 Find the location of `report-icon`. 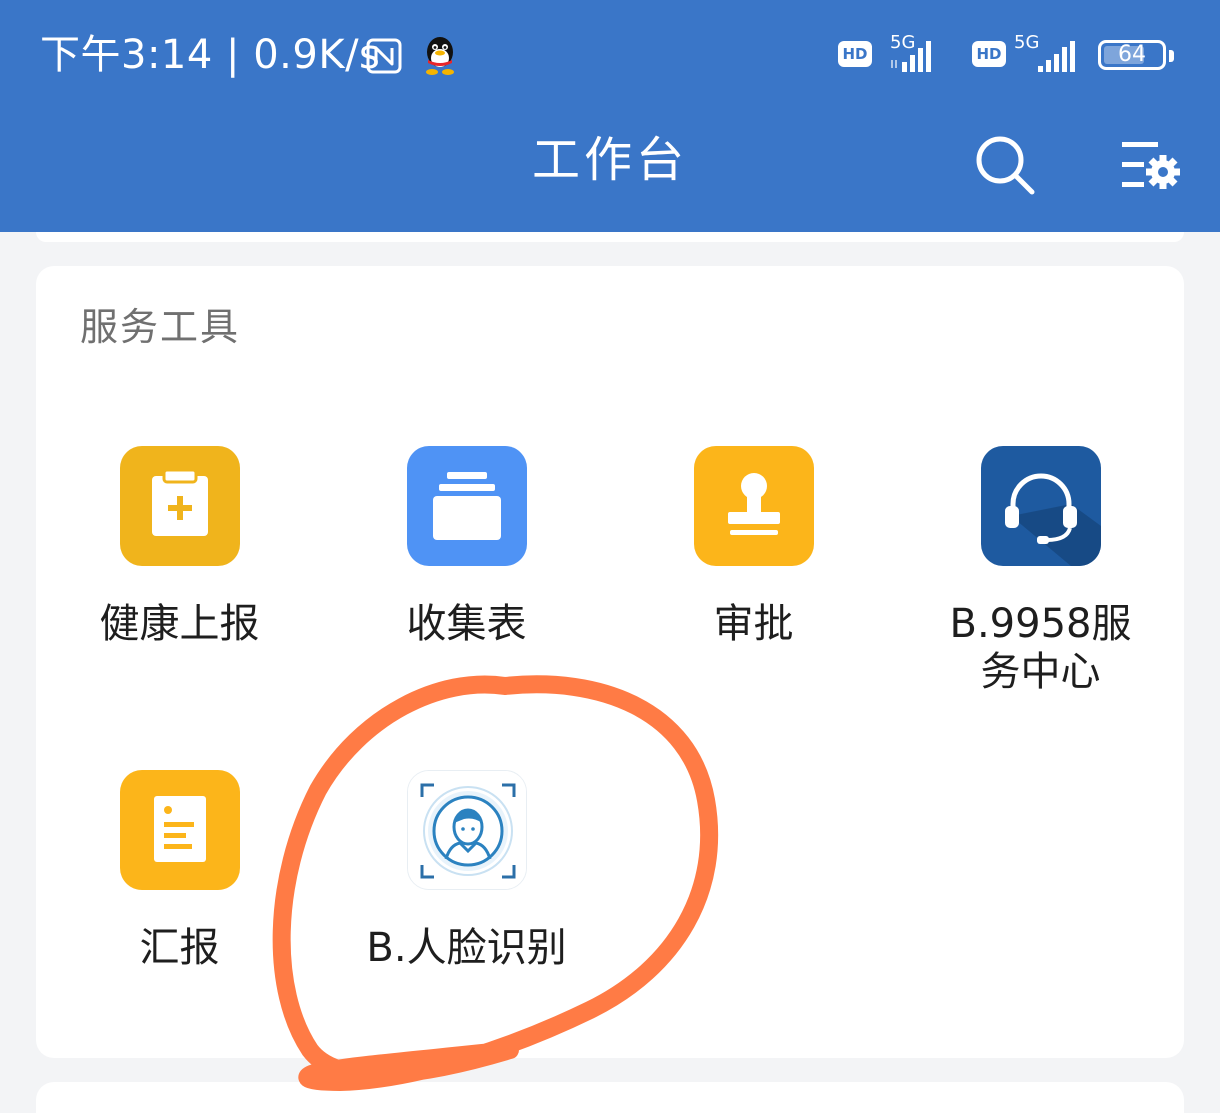

report-icon is located at coordinates (180, 830).